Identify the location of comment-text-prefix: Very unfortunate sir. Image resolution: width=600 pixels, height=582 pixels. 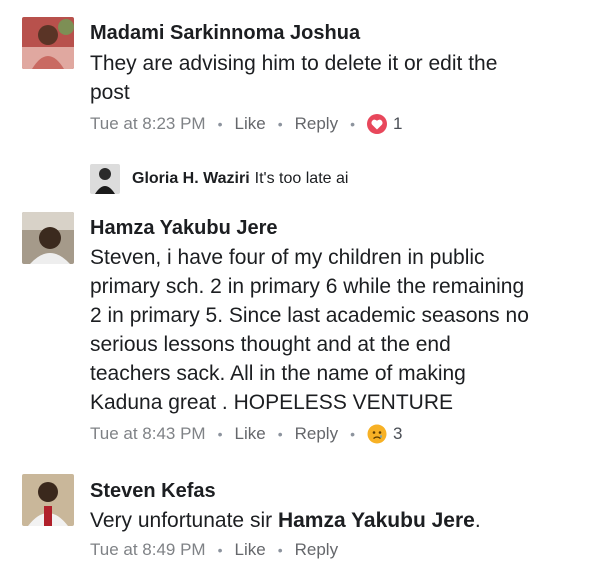
(184, 520).